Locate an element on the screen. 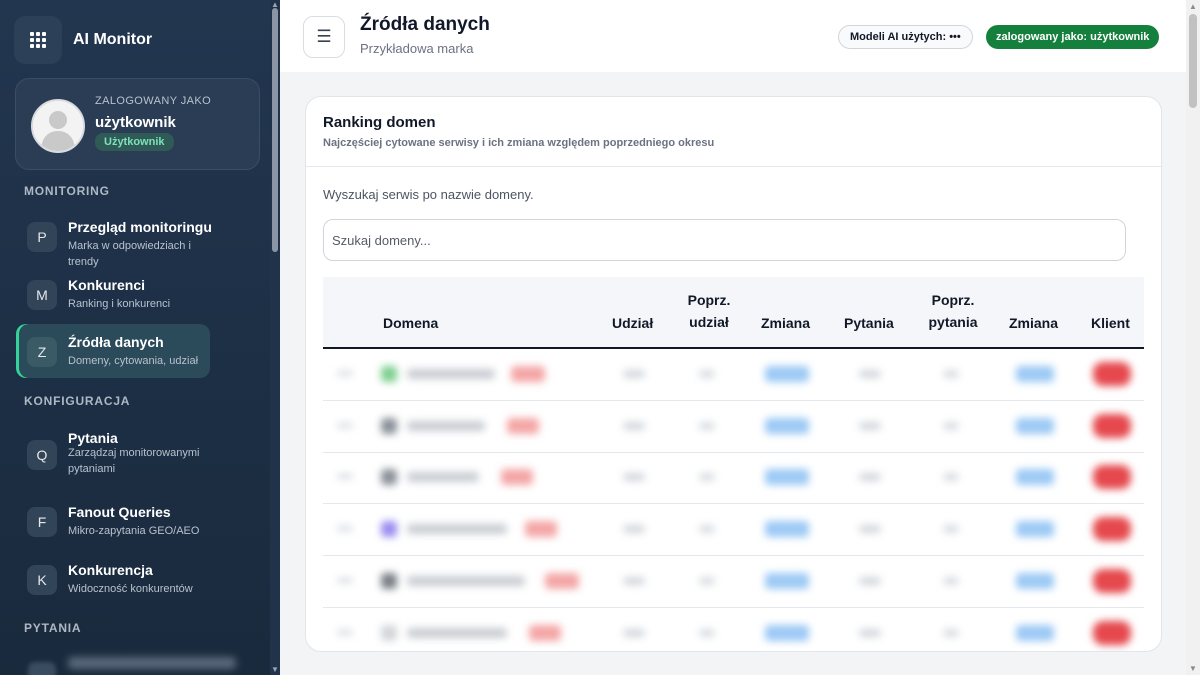  sidebar-item-competitors: M Konkurenci Ranking i konkurenci is located at coordinates (113, 294).